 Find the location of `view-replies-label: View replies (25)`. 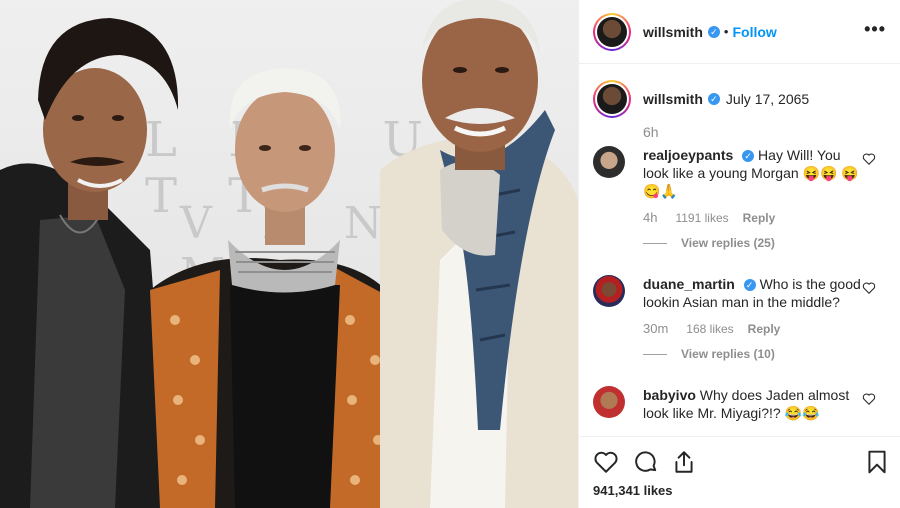

view-replies-label: View replies (25) is located at coordinates (728, 243).